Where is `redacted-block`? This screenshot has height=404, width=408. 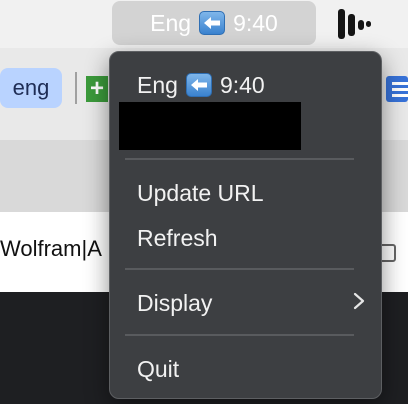 redacted-block is located at coordinates (210, 126).